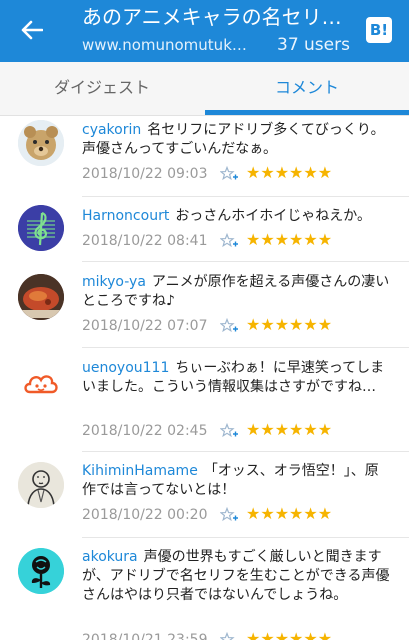 The height and width of the screenshot is (640, 409). I want to click on comment-body: mikyo-ya アニメが原作を超える声優さんの凄いところですね♪, so click(237, 292).